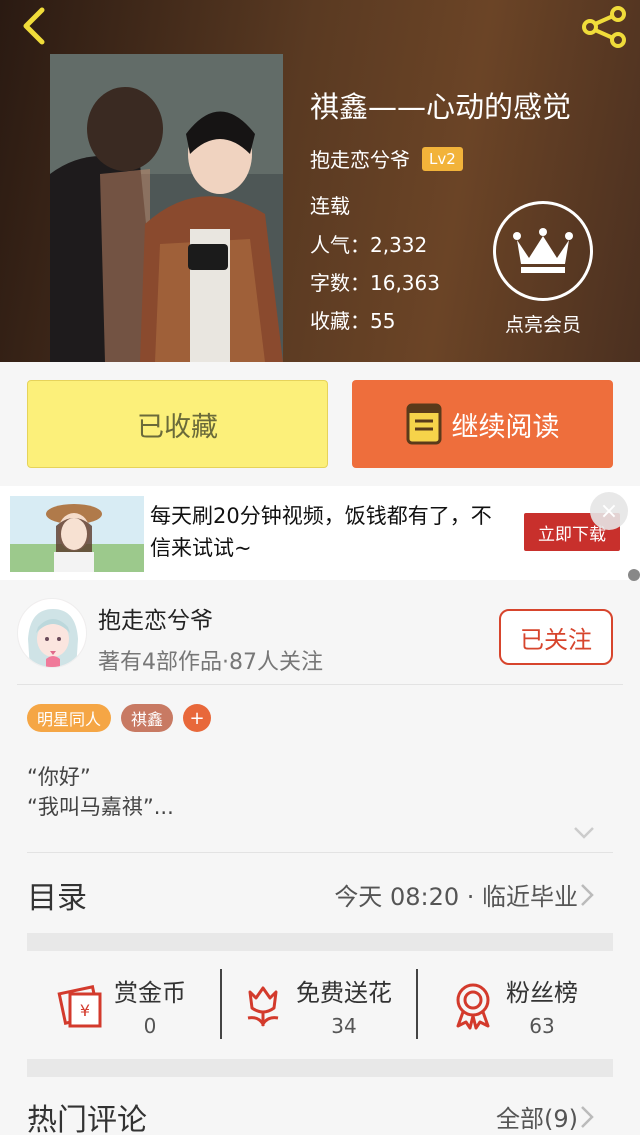  Describe the element at coordinates (505, 427) in the screenshot. I see `continue-reading-label: 继续阅读` at that location.